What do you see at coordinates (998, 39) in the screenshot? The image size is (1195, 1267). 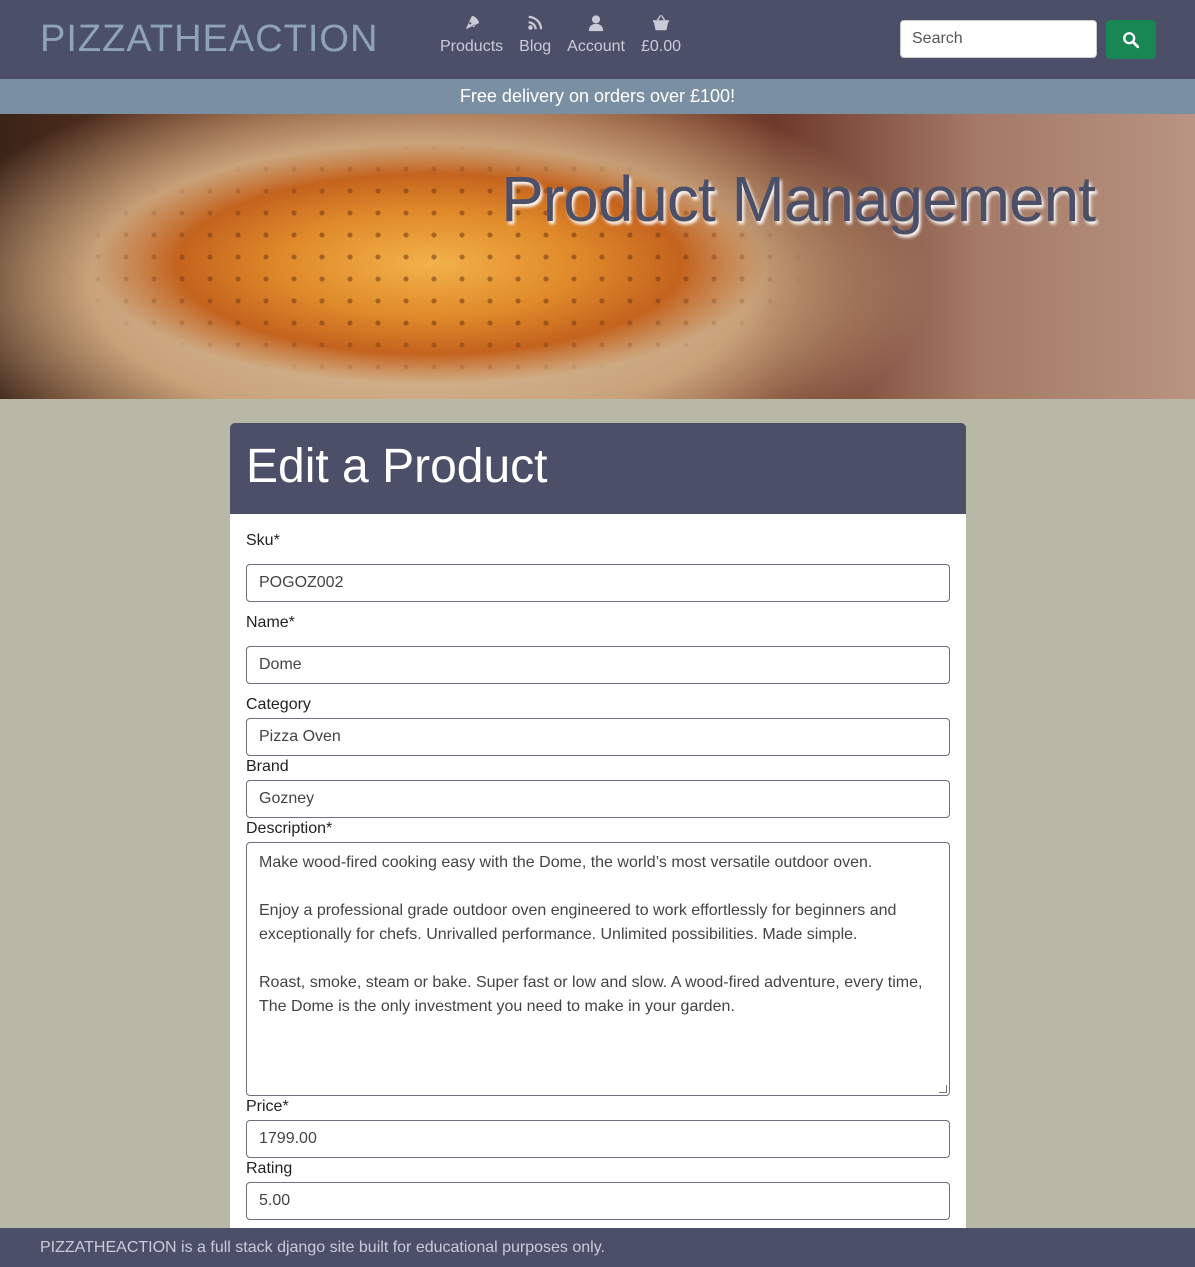 I see `search-input` at bounding box center [998, 39].